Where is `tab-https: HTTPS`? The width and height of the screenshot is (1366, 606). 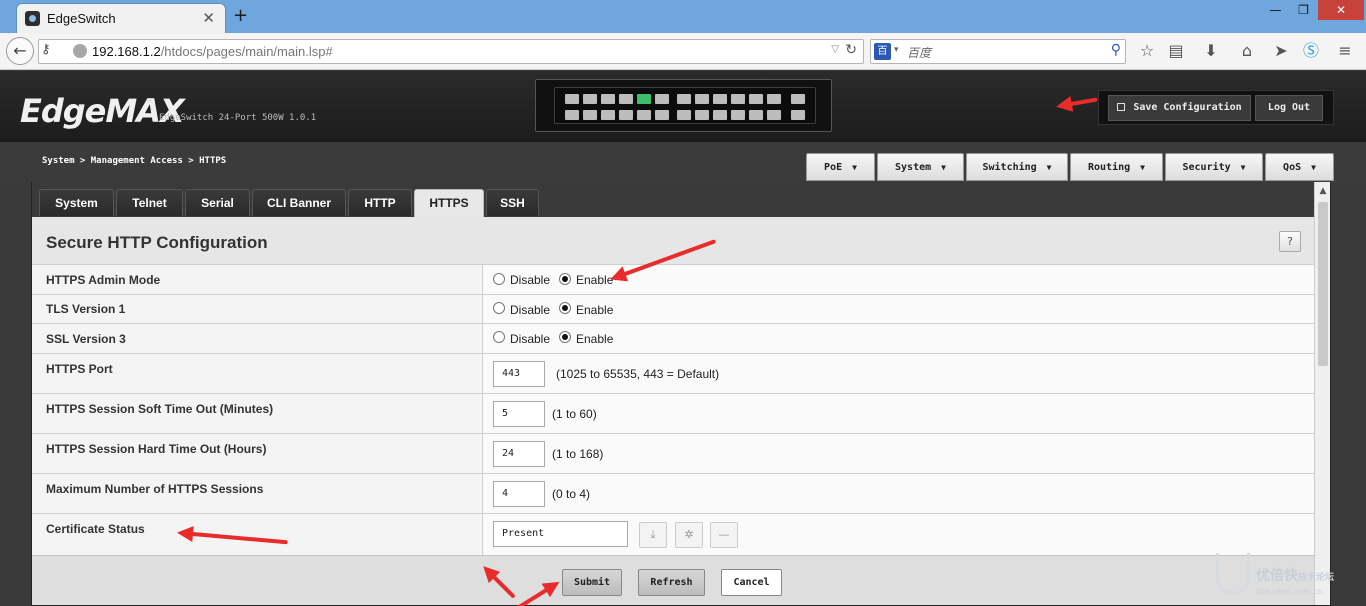 tab-https: HTTPS is located at coordinates (449, 203).